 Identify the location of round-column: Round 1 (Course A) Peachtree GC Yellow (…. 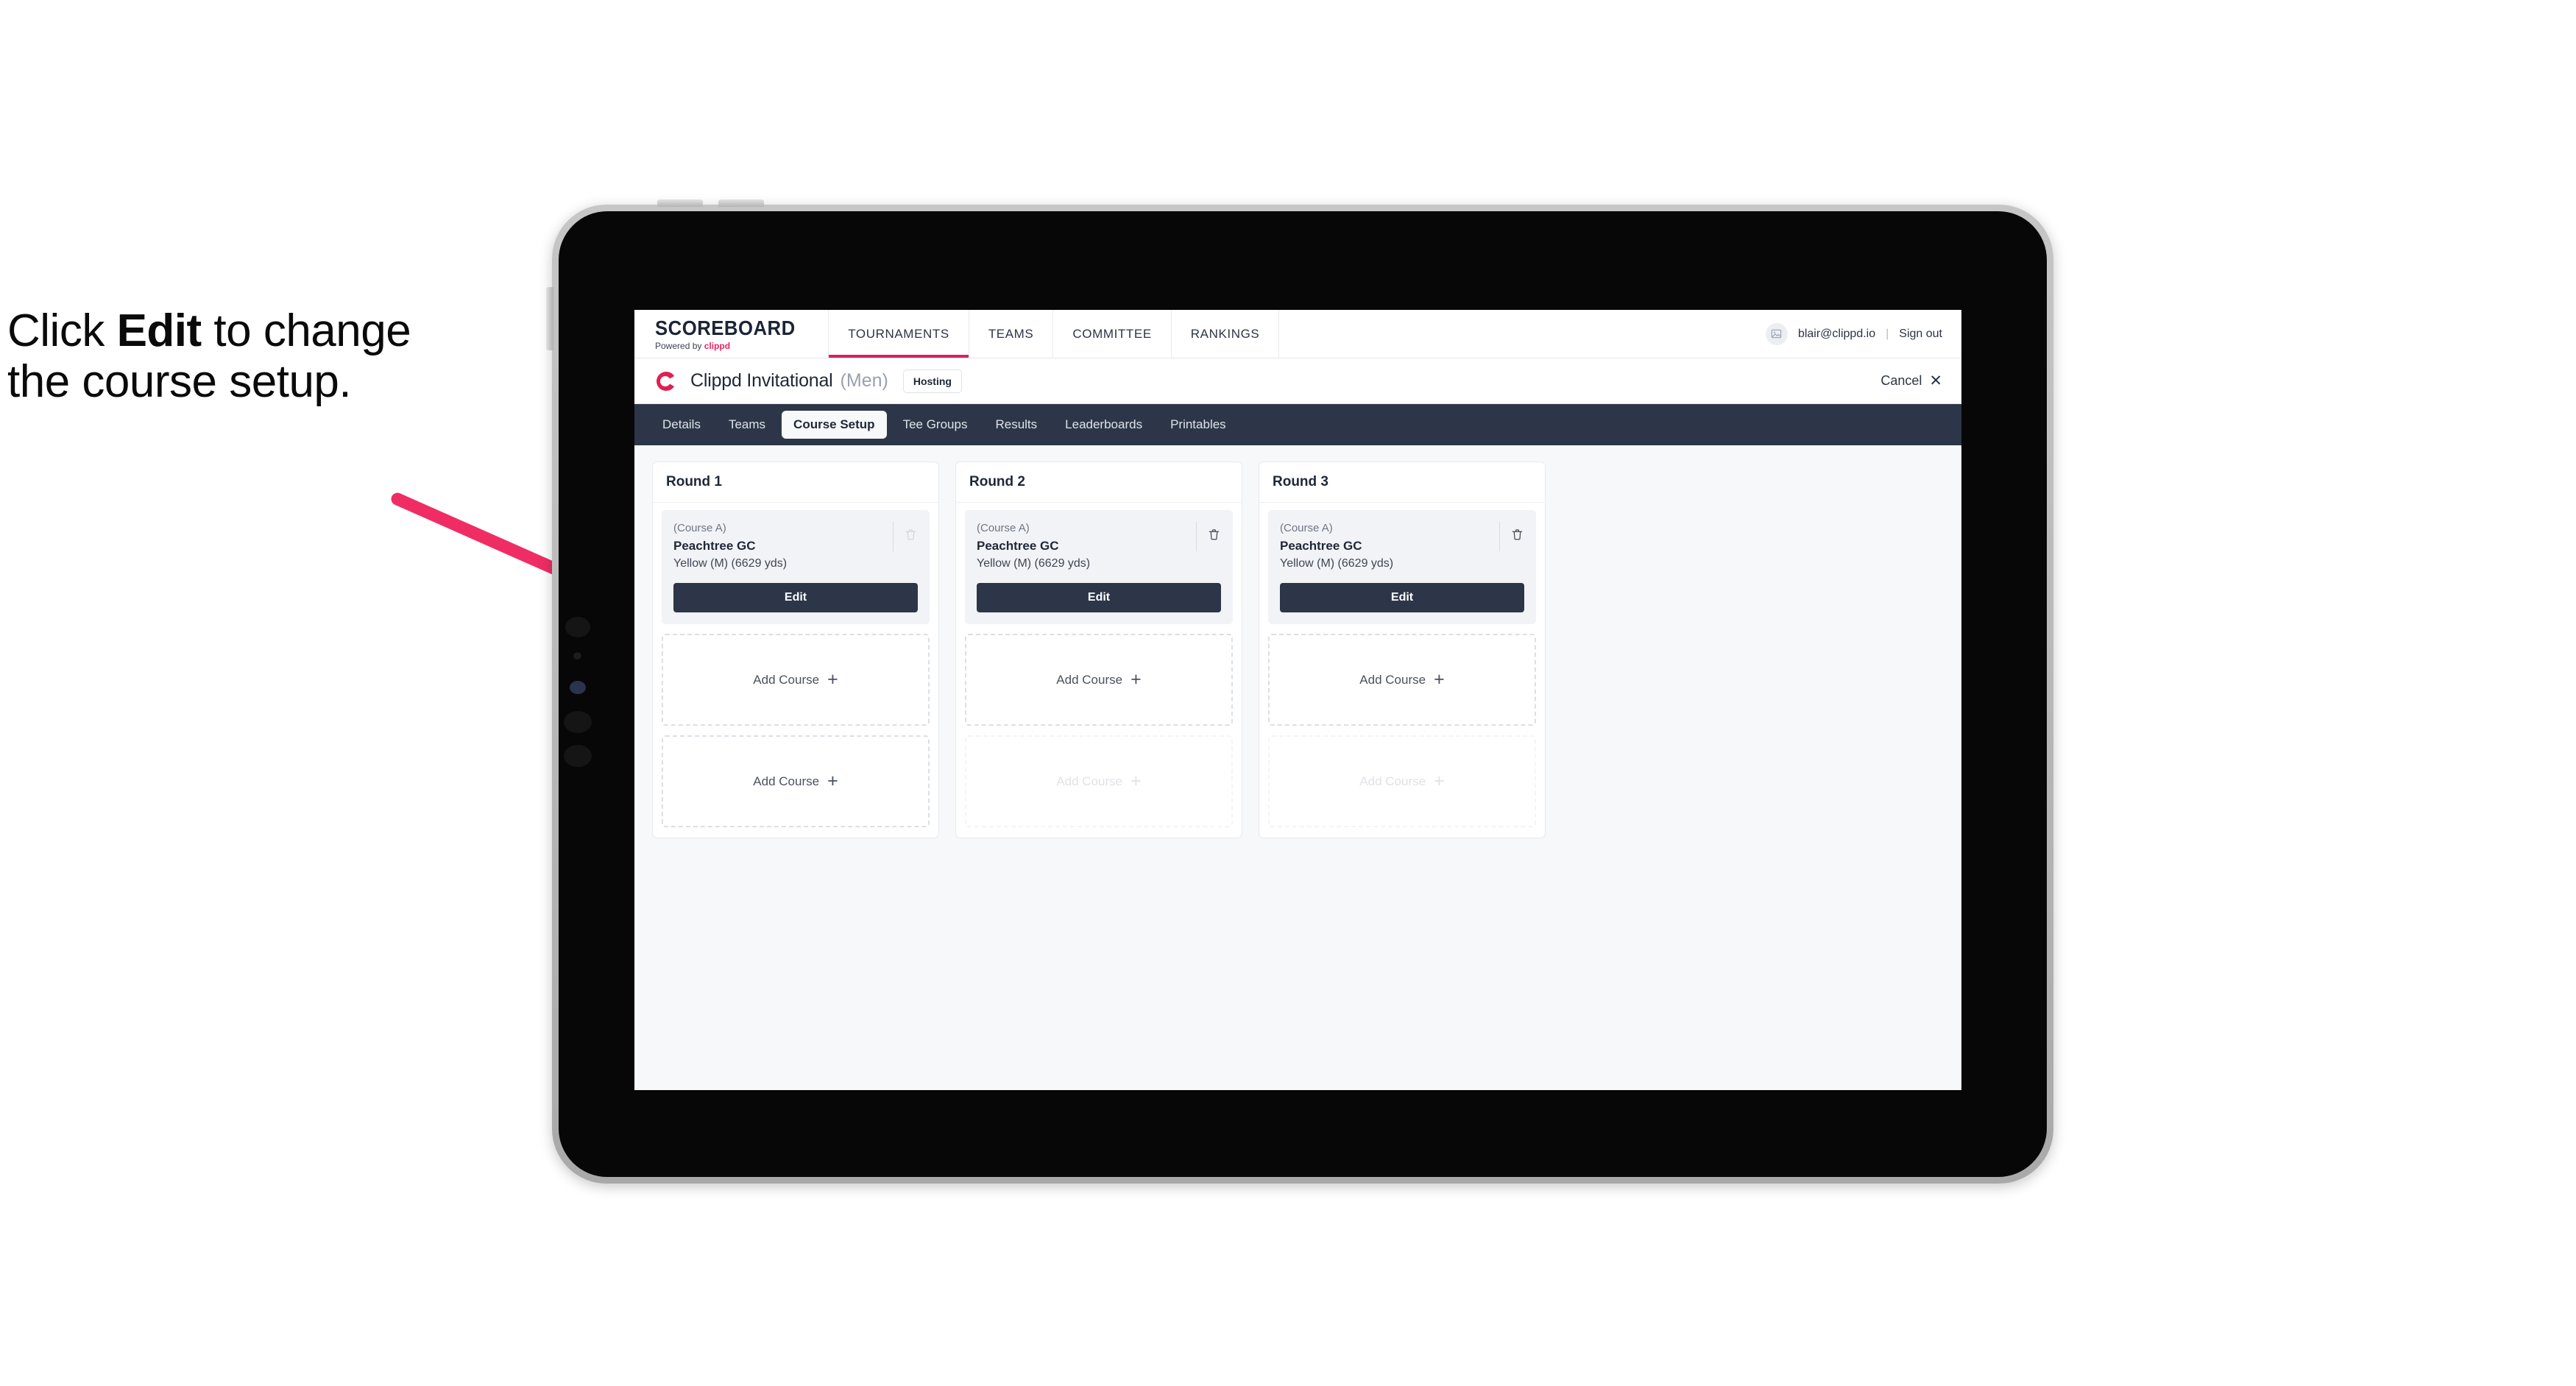
(795, 650).